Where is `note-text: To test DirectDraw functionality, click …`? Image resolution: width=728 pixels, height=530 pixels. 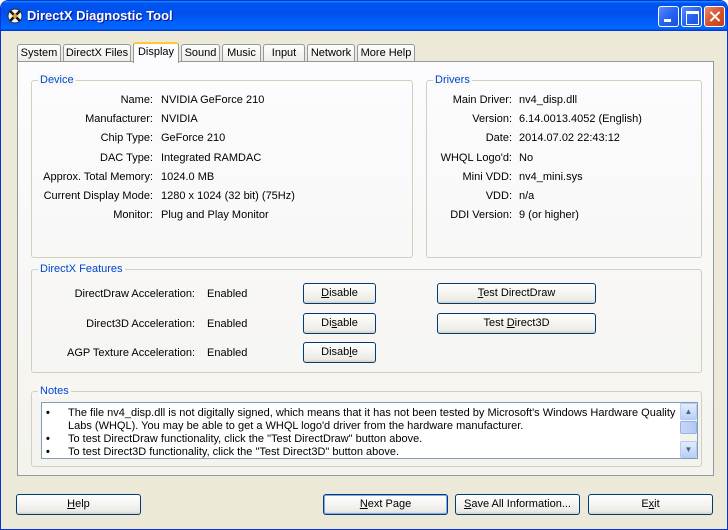
note-text: To test DirectDraw functionality, click … is located at coordinates (245, 439).